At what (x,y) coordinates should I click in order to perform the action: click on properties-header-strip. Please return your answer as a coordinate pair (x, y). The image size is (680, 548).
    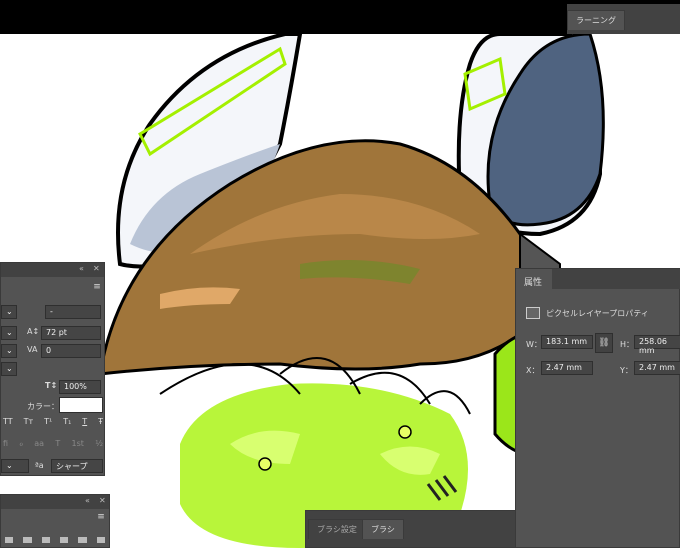
    Looking at the image, I should click on (616, 279).